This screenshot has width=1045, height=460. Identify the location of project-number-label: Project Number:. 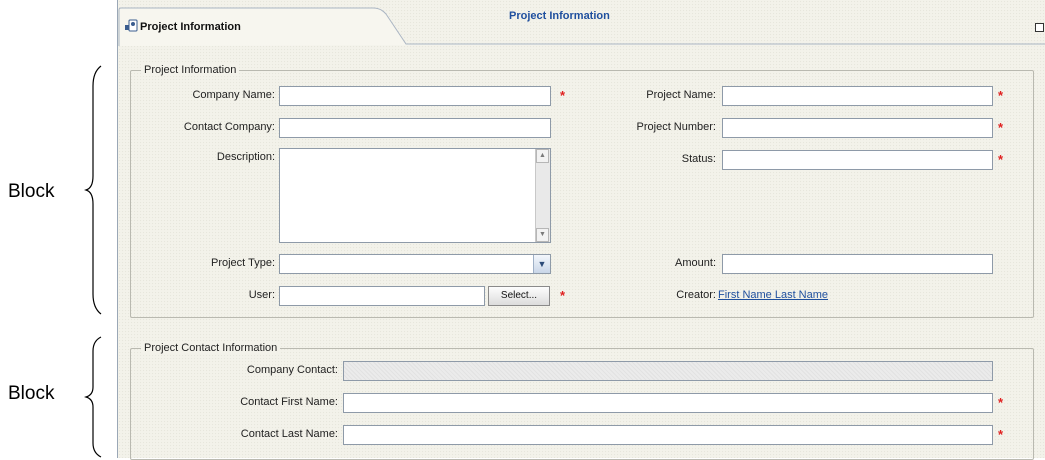
(676, 127).